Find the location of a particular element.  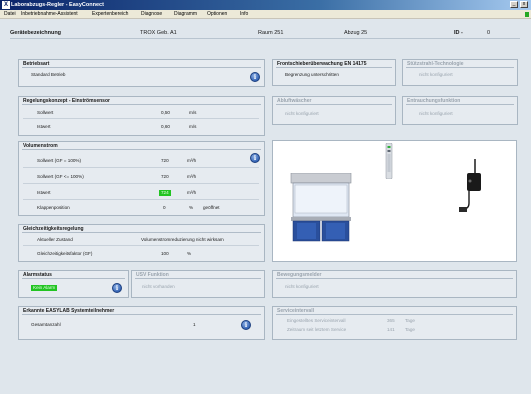

menu-info: Info is located at coordinates (244, 14).